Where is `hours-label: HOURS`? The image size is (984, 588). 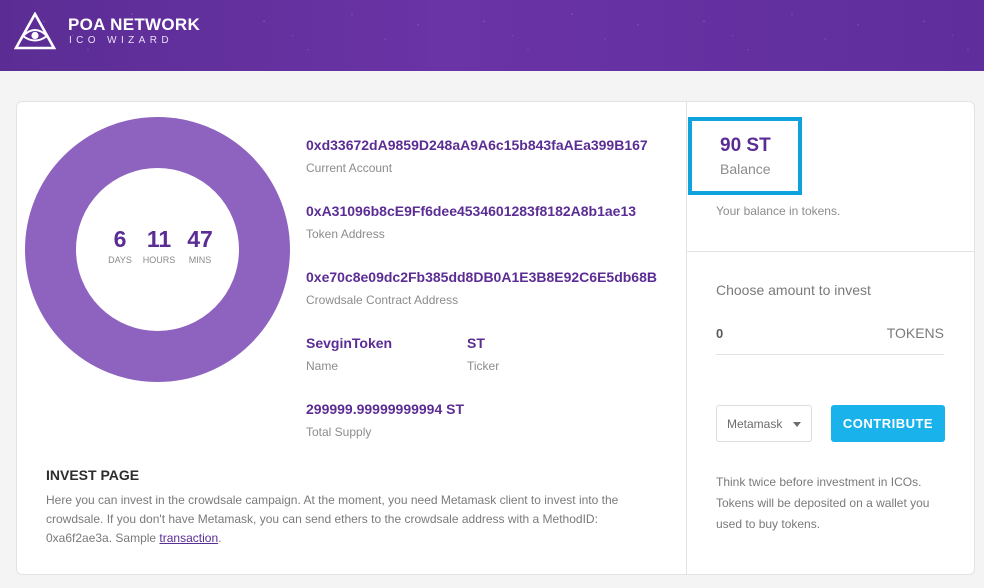
hours-label: HOURS is located at coordinates (159, 260).